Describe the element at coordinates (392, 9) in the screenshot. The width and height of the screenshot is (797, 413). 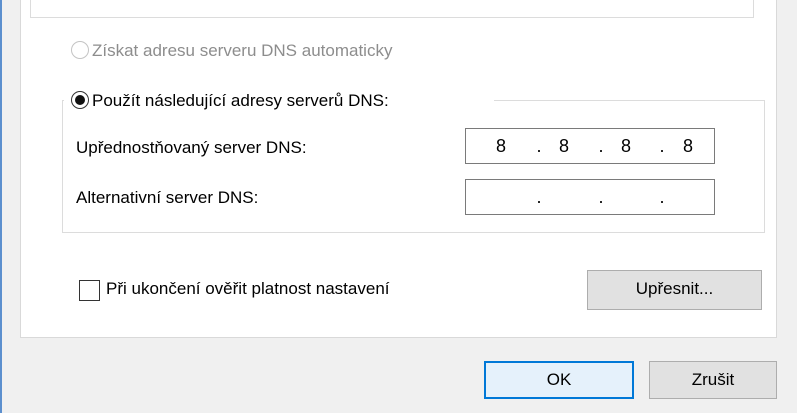
I see `ip-address-groupbox-bottom` at that location.